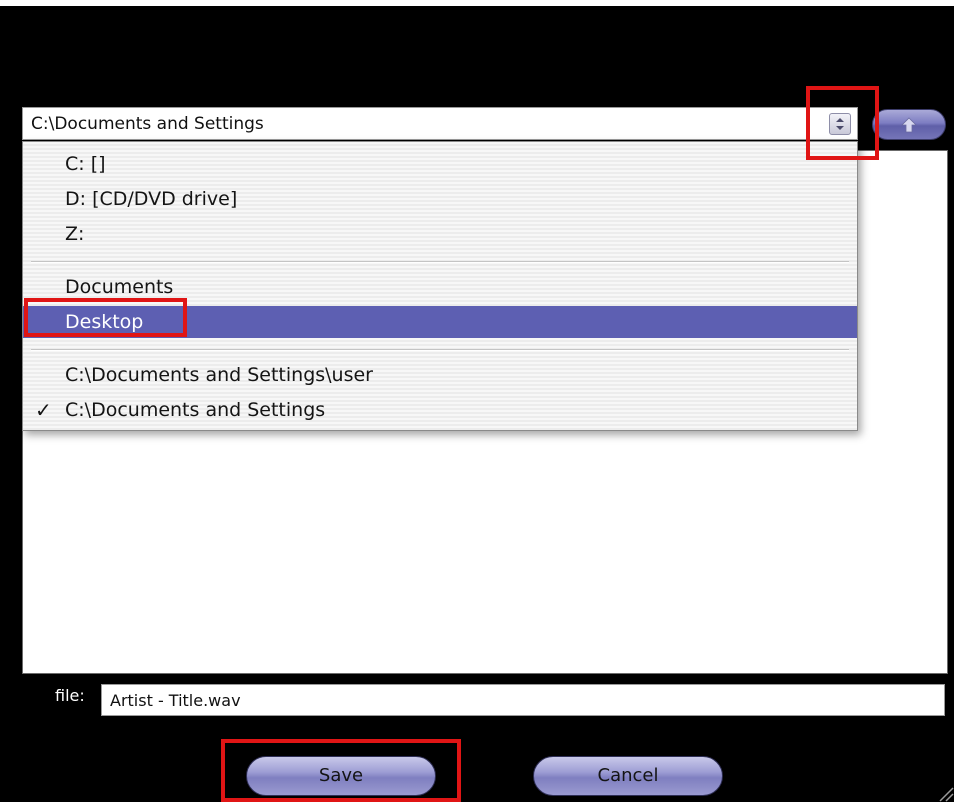 The width and height of the screenshot is (954, 802). What do you see at coordinates (341, 776) in the screenshot?
I see `save-button: Save` at bounding box center [341, 776].